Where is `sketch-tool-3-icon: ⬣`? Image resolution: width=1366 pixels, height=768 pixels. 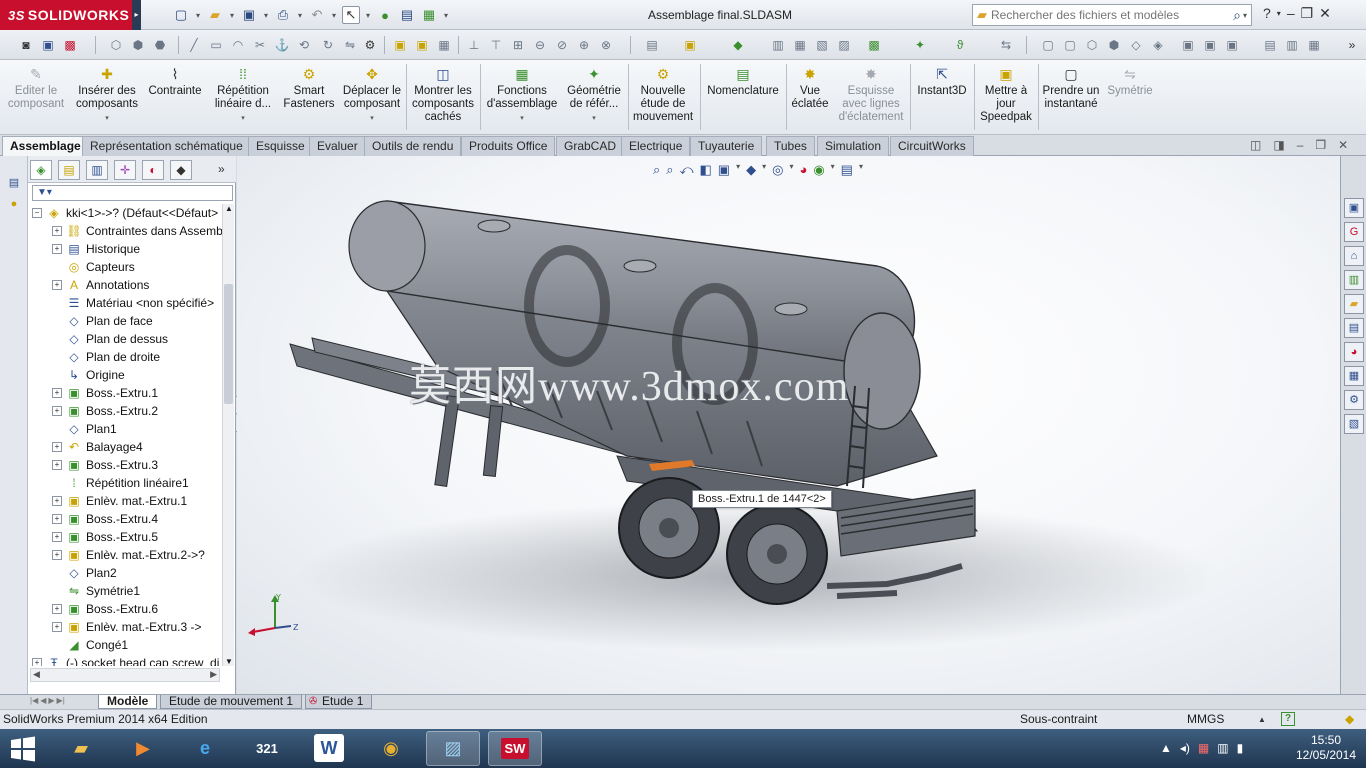
sketch-tool-3-icon: ⬣ is located at coordinates (160, 45).